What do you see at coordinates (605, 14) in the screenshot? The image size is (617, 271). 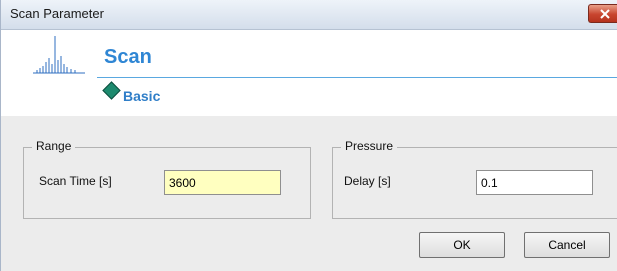 I see `close-icon` at bounding box center [605, 14].